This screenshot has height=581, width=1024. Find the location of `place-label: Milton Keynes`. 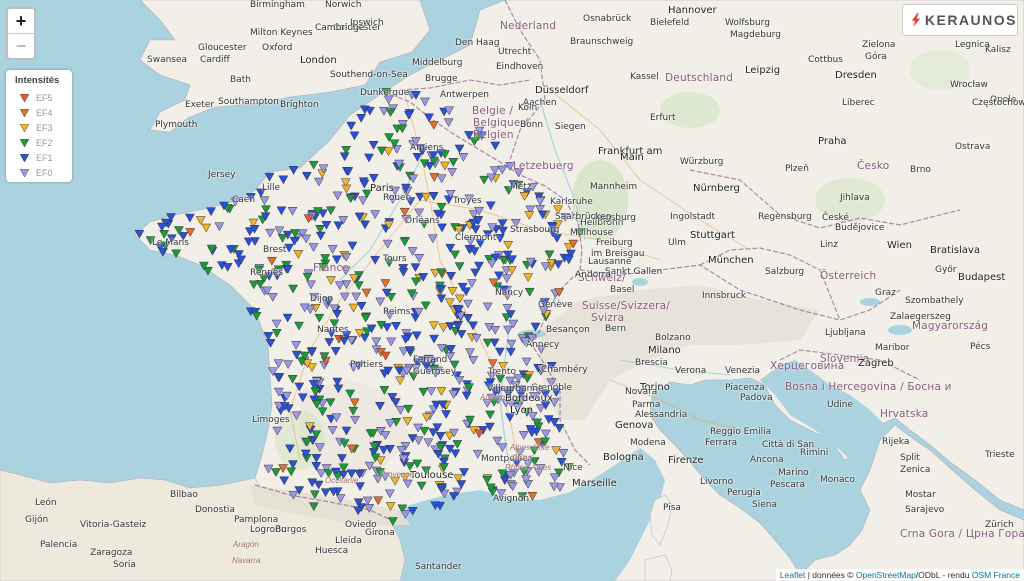

place-label: Milton Keynes is located at coordinates (281, 33).